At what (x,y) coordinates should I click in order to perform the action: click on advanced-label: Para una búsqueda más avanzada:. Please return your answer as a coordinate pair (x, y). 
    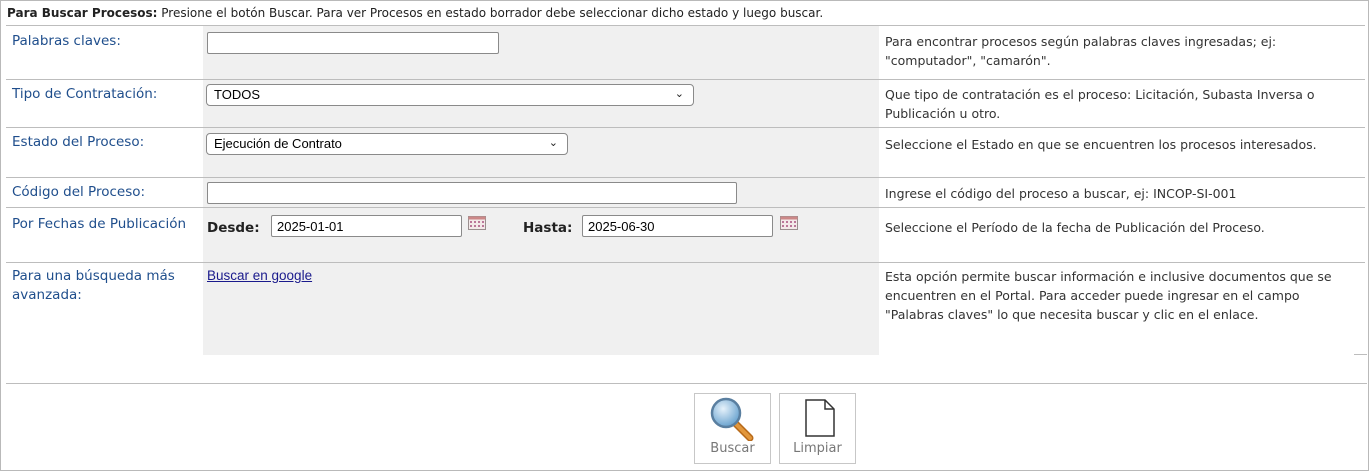
    Looking at the image, I should click on (93, 285).